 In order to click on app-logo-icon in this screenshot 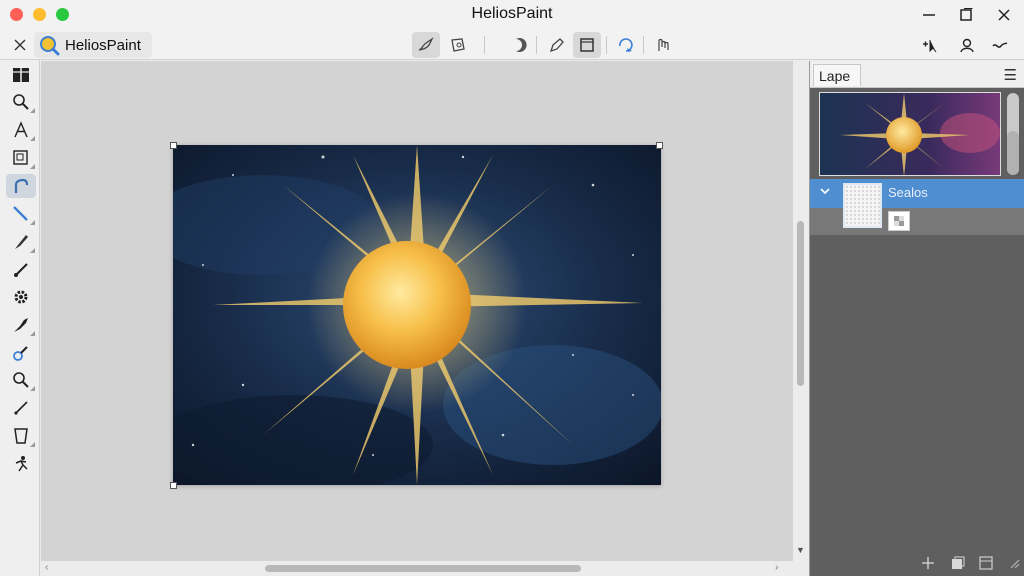, I will do `click(50, 46)`.